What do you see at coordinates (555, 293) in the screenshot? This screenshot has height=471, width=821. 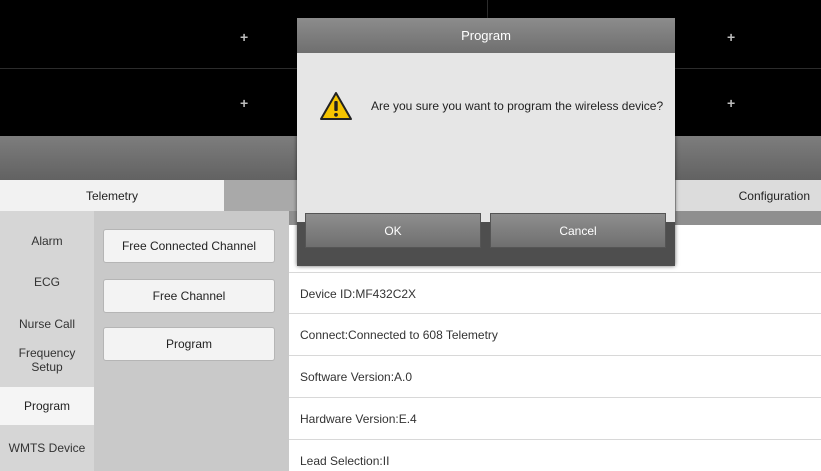 I see `device-id-row: Device ID:MF432C2X` at bounding box center [555, 293].